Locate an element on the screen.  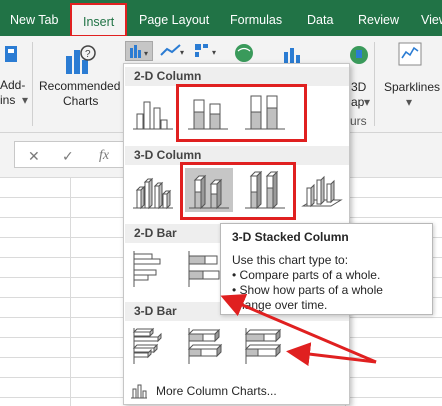
grid-column-line is located at coordinates (70, 291).